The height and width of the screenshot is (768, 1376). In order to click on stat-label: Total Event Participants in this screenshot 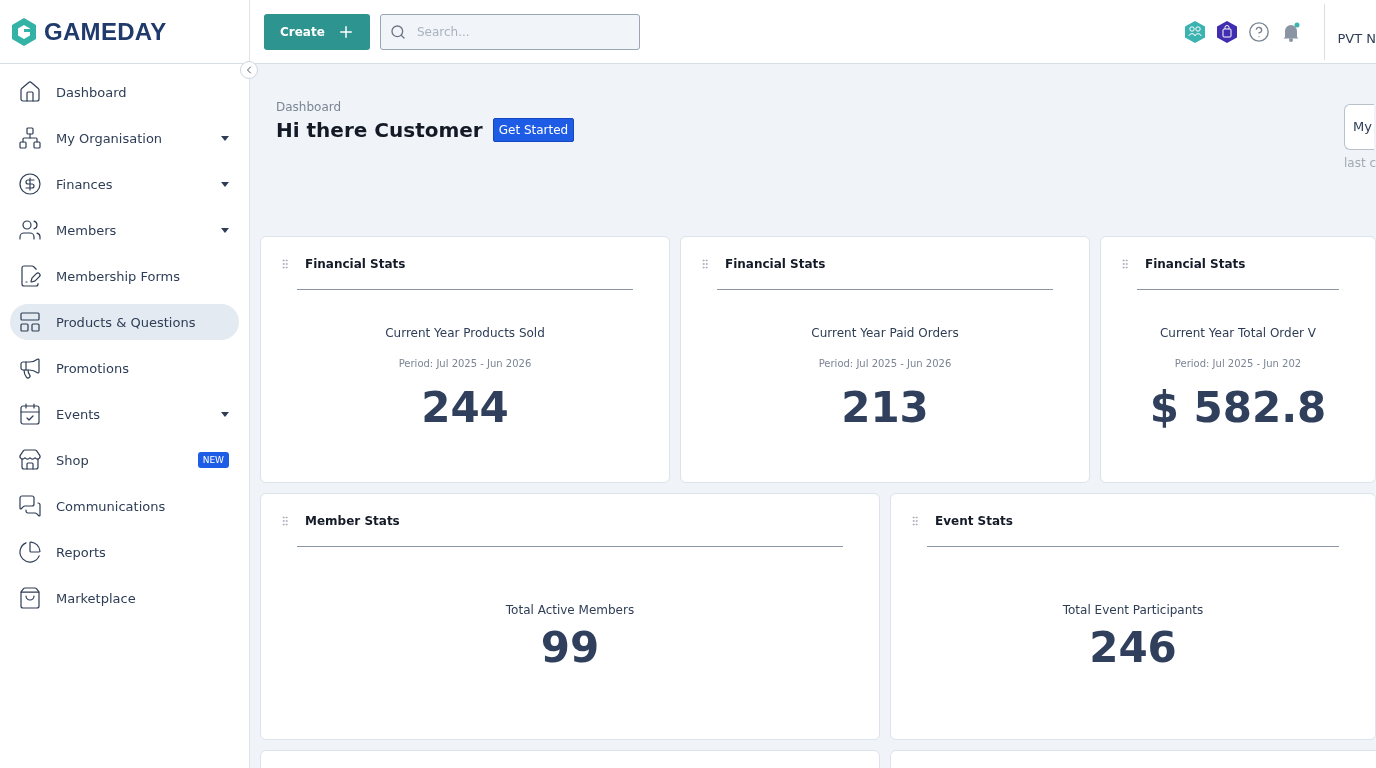, I will do `click(1133, 610)`.